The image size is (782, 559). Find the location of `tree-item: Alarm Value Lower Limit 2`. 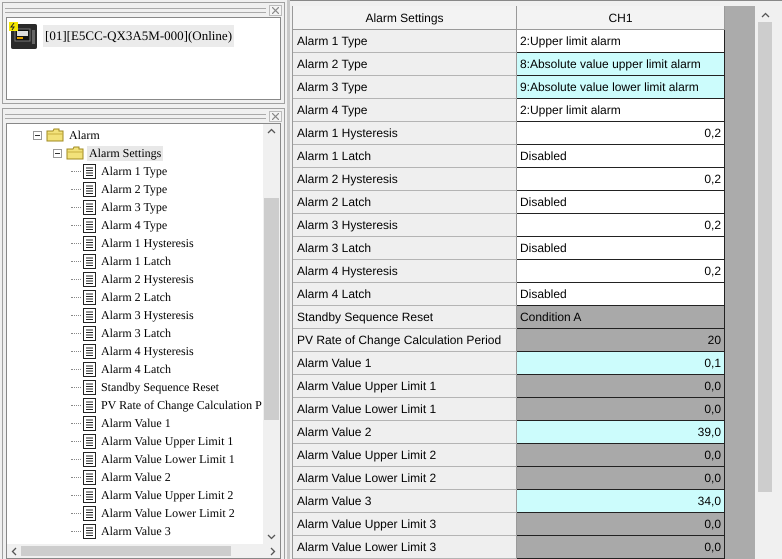

tree-item: Alarm Value Lower Limit 2 is located at coordinates (168, 513).